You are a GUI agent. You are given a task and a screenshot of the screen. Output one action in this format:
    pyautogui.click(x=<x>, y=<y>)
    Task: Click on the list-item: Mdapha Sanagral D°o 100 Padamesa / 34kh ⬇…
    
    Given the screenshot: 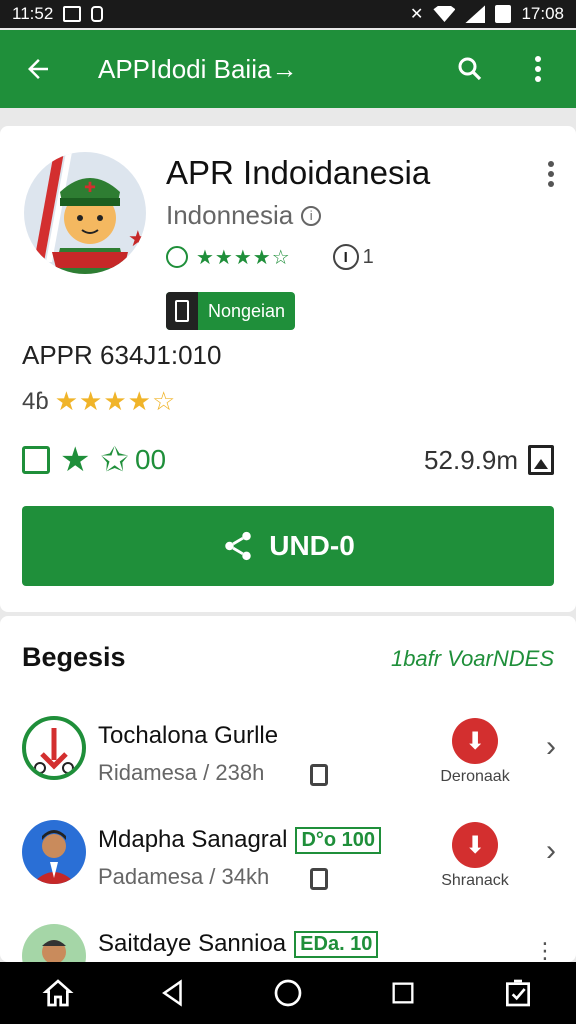 What is the action you would take?
    pyautogui.click(x=288, y=862)
    